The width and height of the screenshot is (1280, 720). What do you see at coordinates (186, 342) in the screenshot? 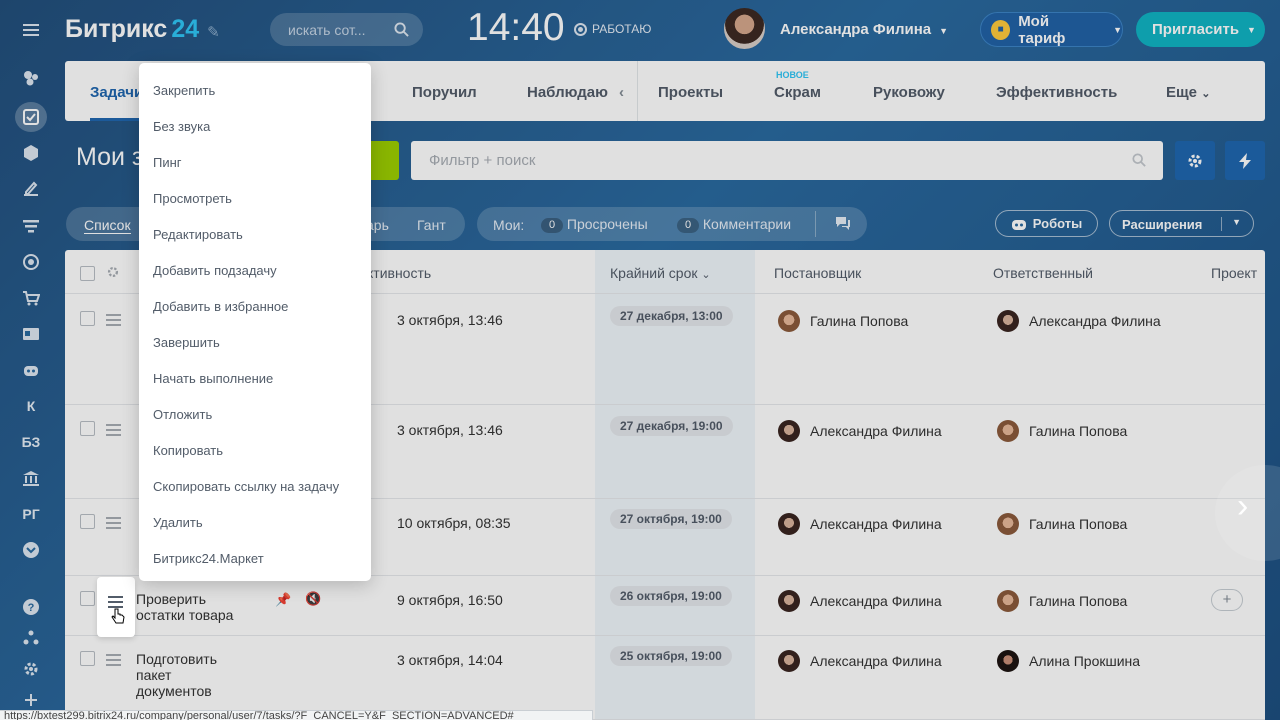
I see `menu-item-complete: Завершить` at bounding box center [186, 342].